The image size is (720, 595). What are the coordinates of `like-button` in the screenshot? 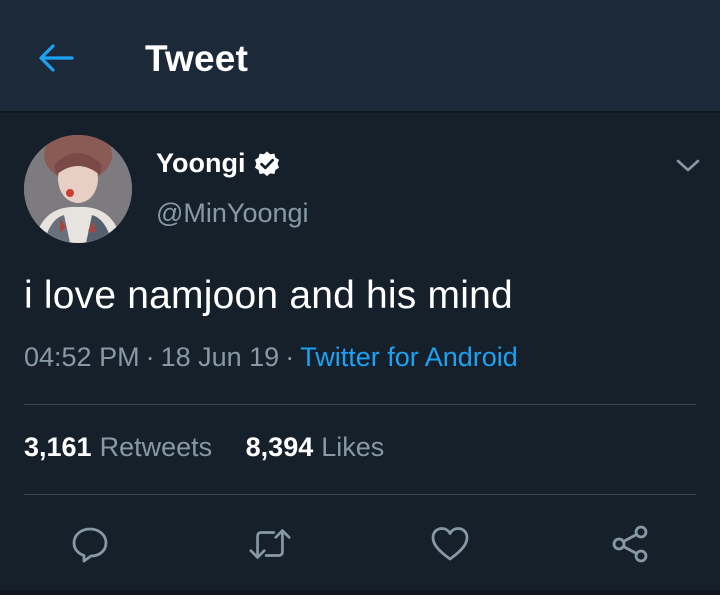 It's located at (450, 544).